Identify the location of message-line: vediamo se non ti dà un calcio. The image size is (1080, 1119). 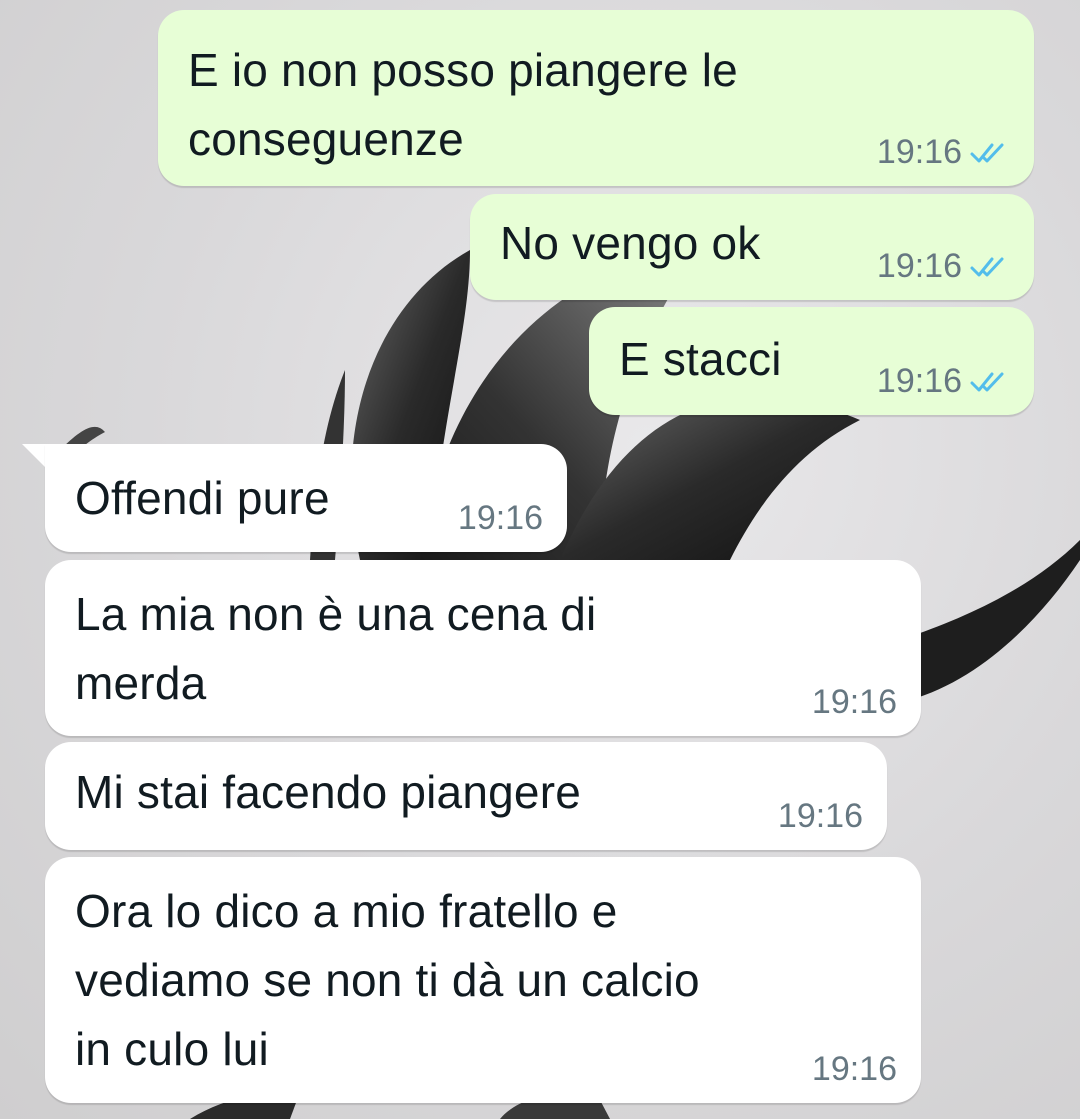
(387, 980).